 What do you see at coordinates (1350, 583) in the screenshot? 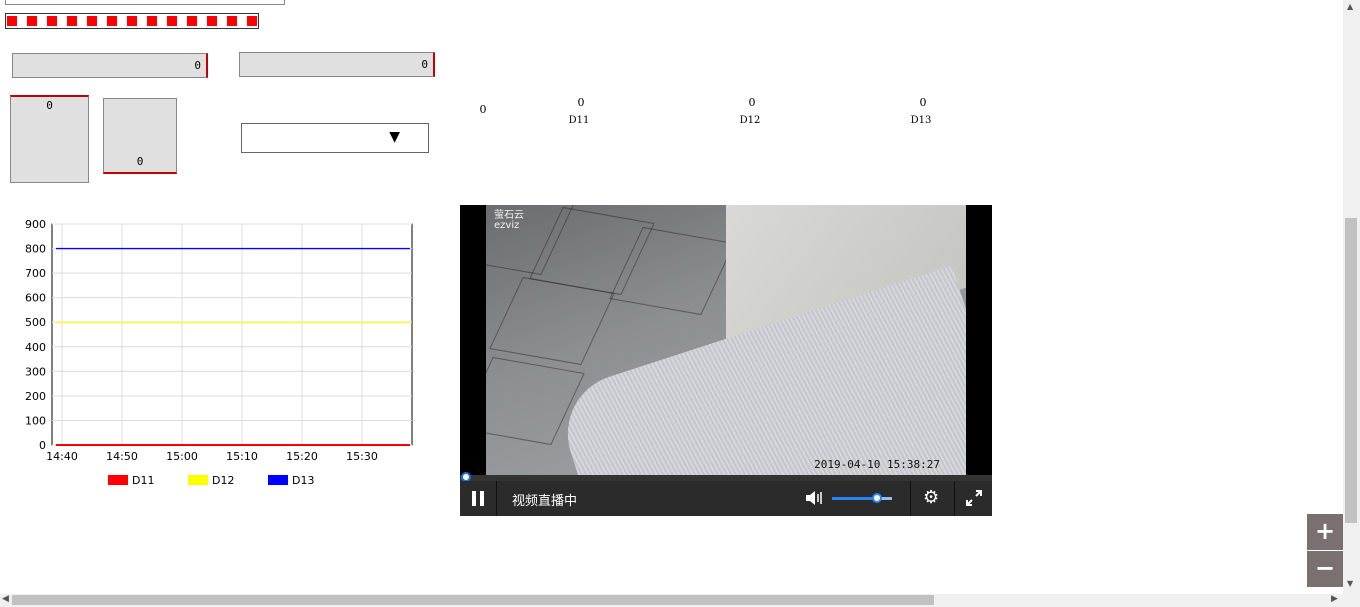
I see `scroll-down-icon: ▼` at bounding box center [1350, 583].